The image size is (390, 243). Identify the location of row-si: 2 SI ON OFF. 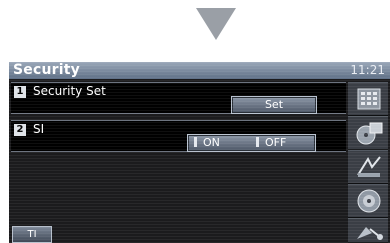
(178, 136).